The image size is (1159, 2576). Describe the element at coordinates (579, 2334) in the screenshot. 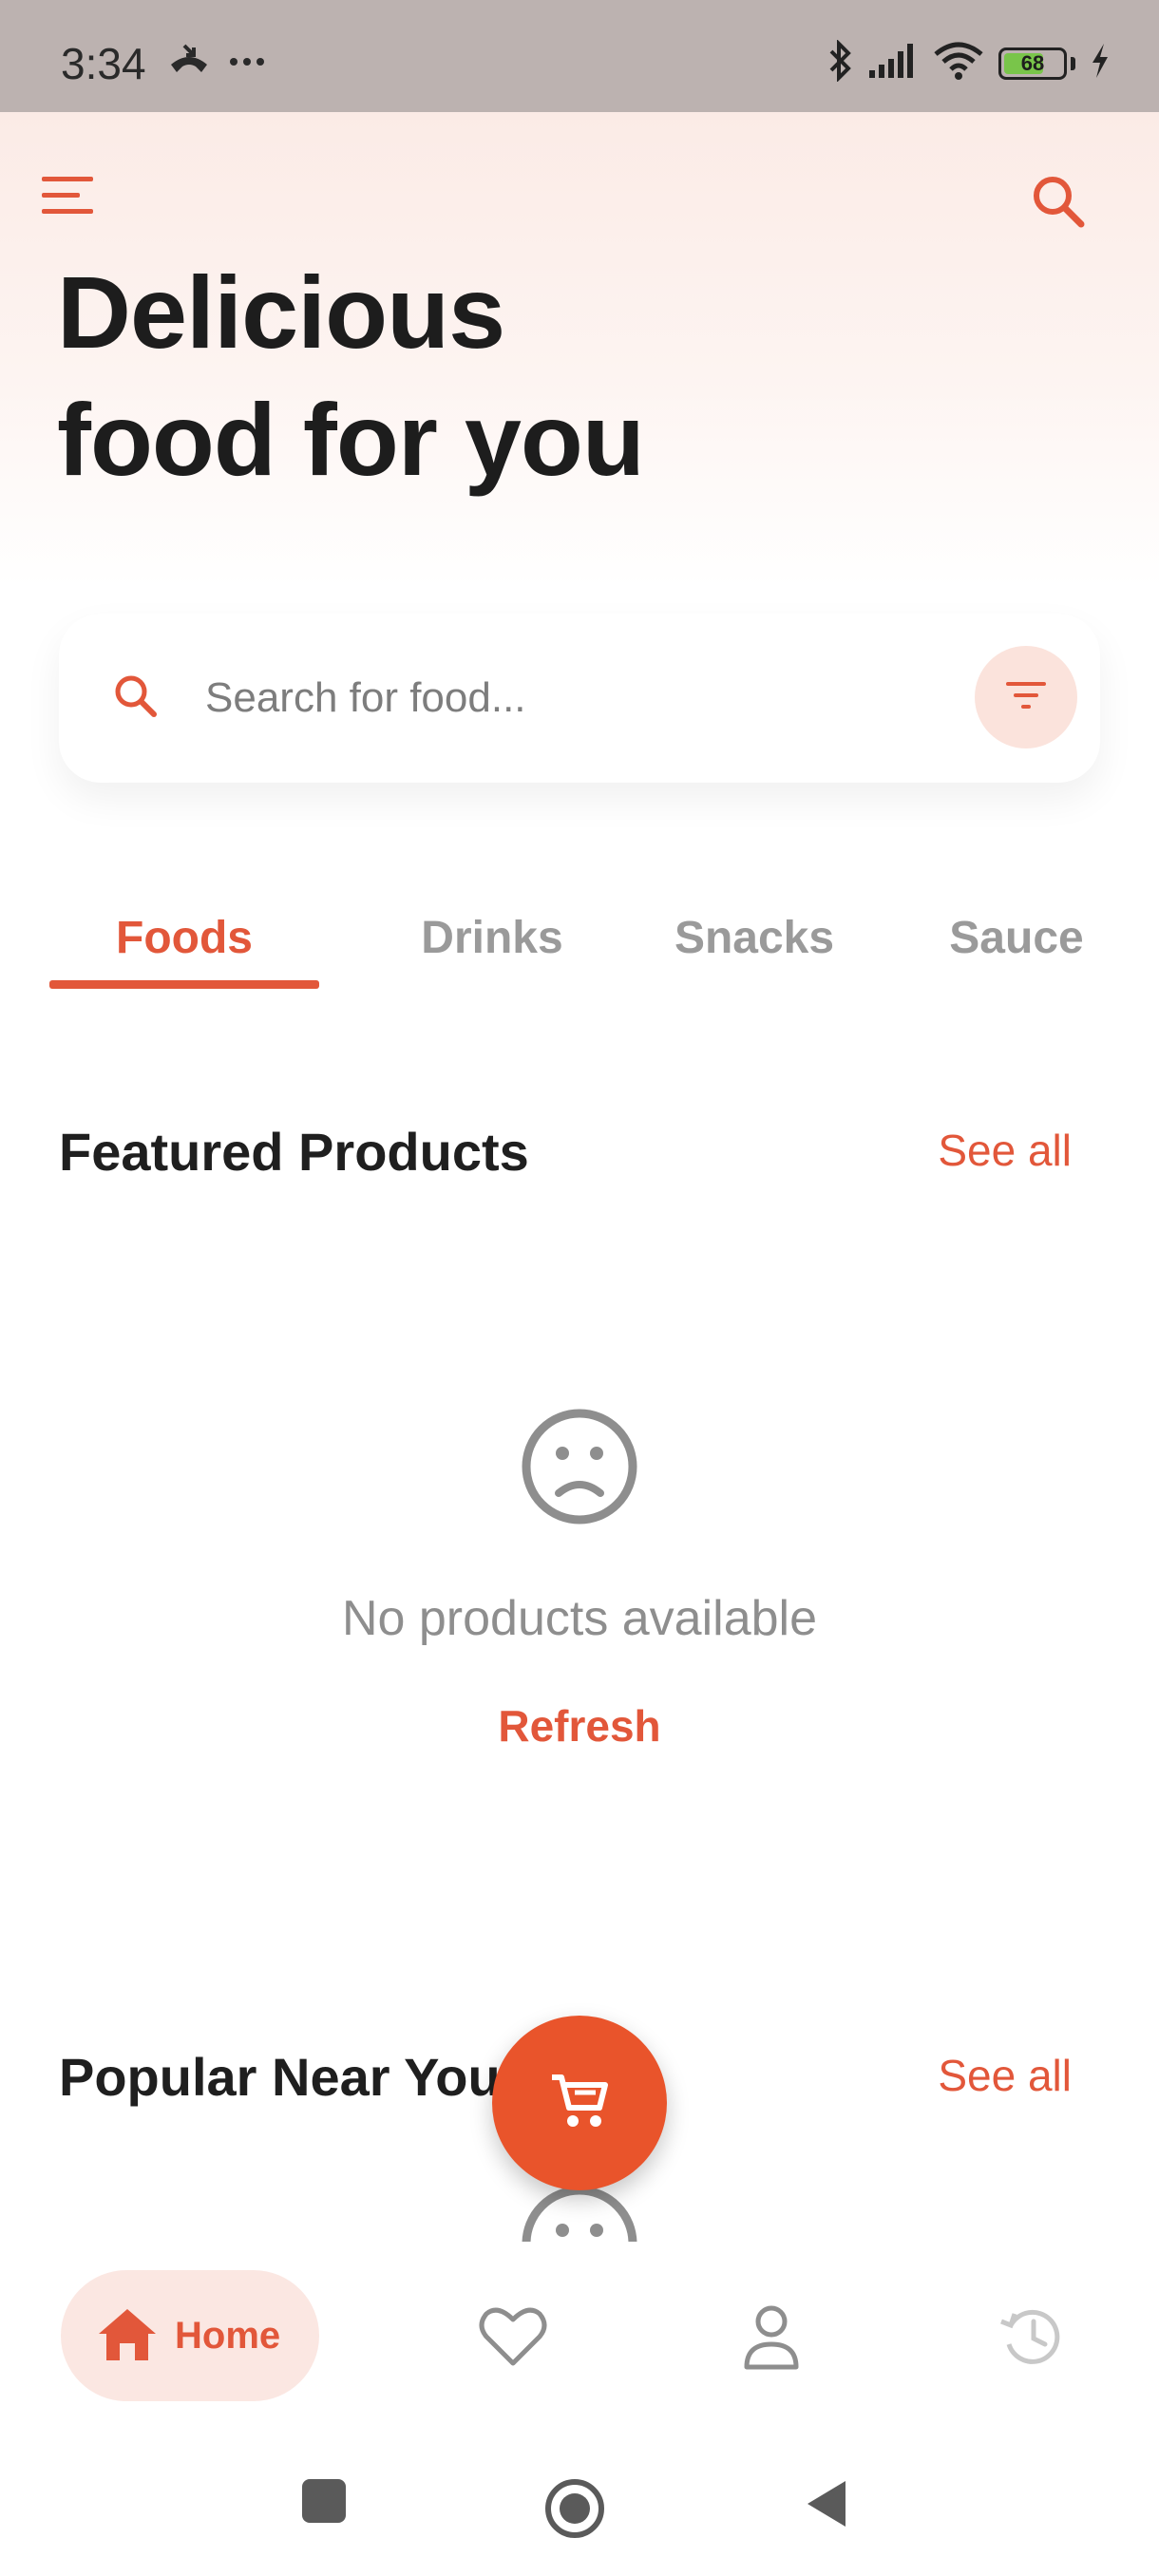

I see `bottom-navigation: Home` at that location.